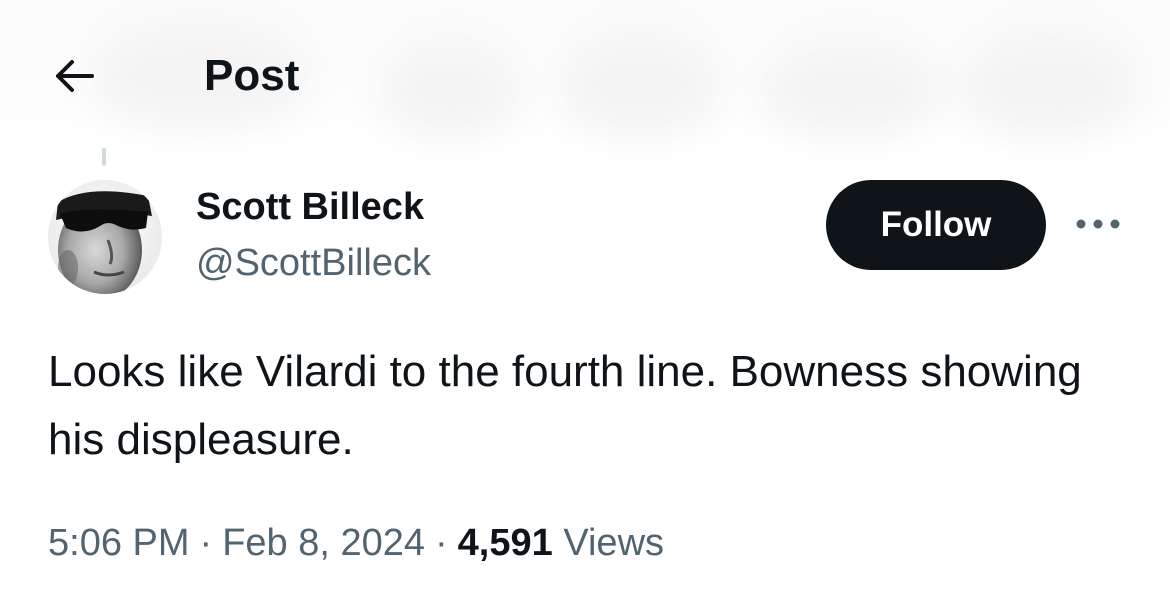 This screenshot has height=616, width=1170. What do you see at coordinates (310, 207) in the screenshot?
I see `author-display-name: Scott Billeck` at bounding box center [310, 207].